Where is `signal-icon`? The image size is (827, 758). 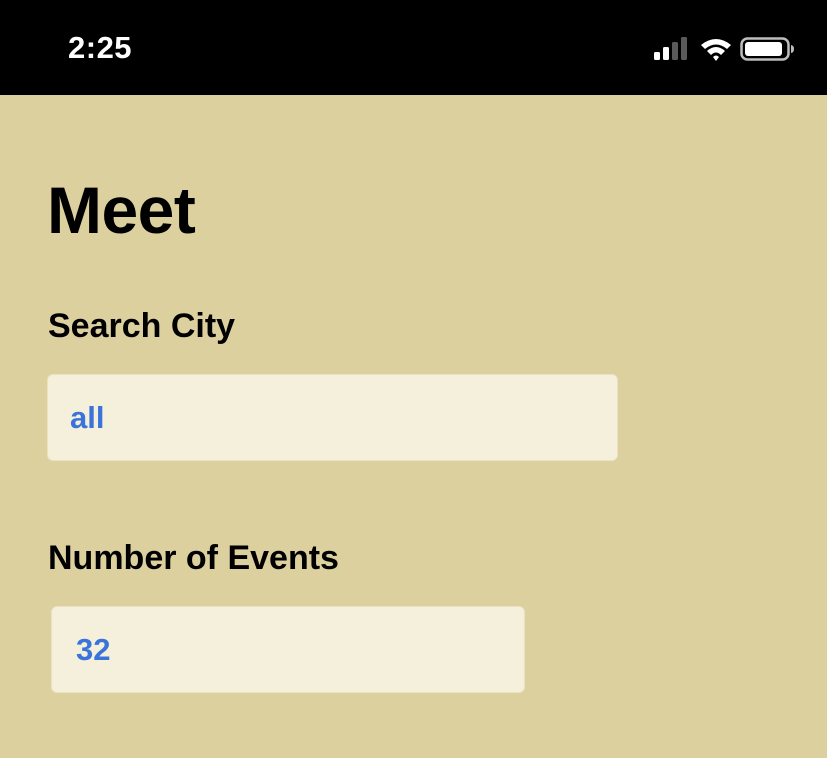
signal-icon is located at coordinates (670, 48).